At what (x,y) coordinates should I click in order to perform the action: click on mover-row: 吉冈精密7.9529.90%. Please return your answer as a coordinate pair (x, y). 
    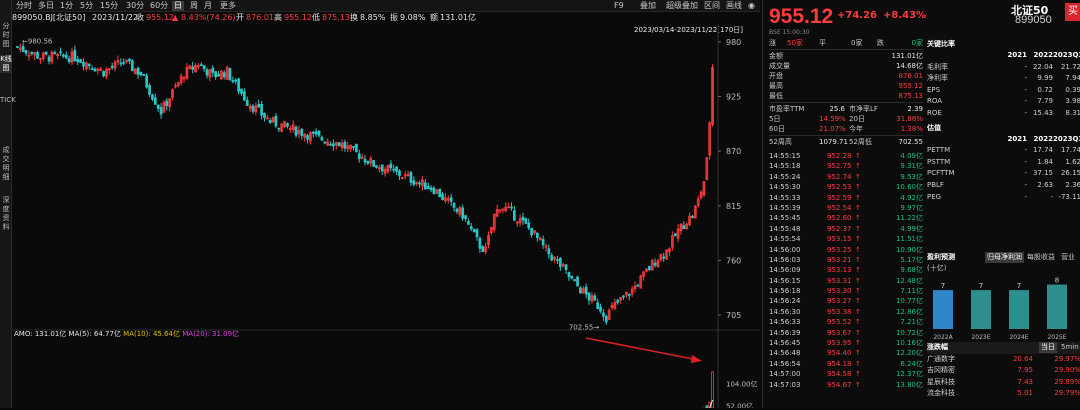
    Looking at the image, I should click on (1003, 371).